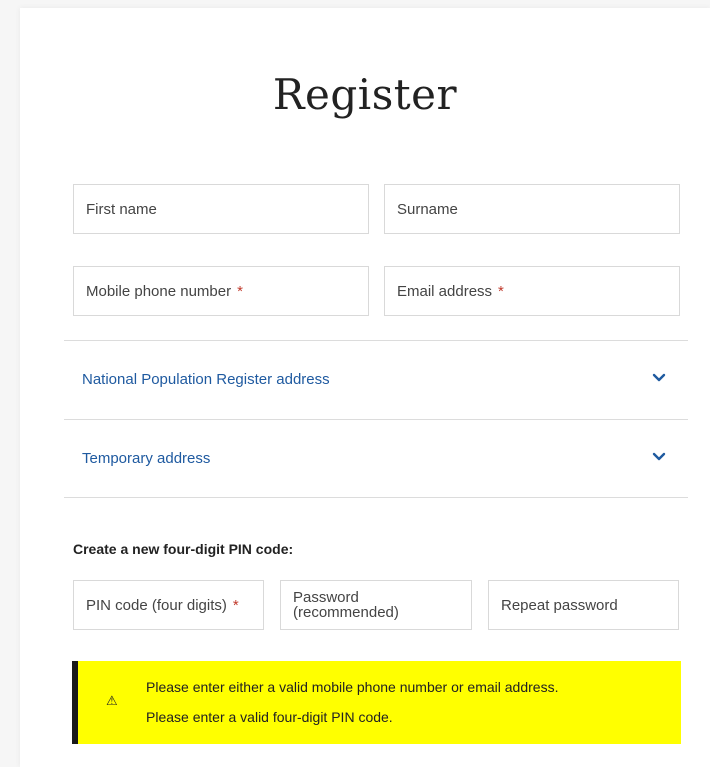  I want to click on surname-field: Surname, so click(532, 209).